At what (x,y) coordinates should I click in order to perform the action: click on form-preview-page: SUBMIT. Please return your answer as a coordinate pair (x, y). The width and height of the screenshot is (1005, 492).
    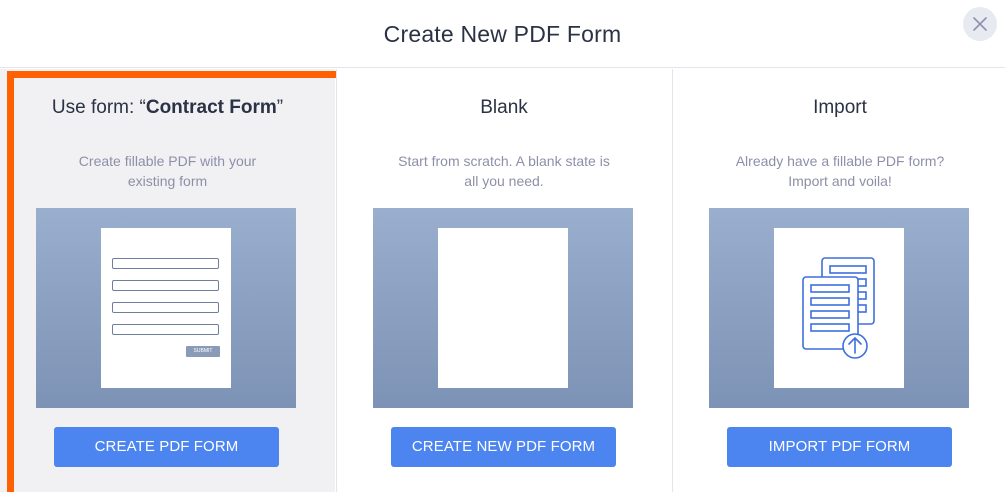
    Looking at the image, I should click on (166, 308).